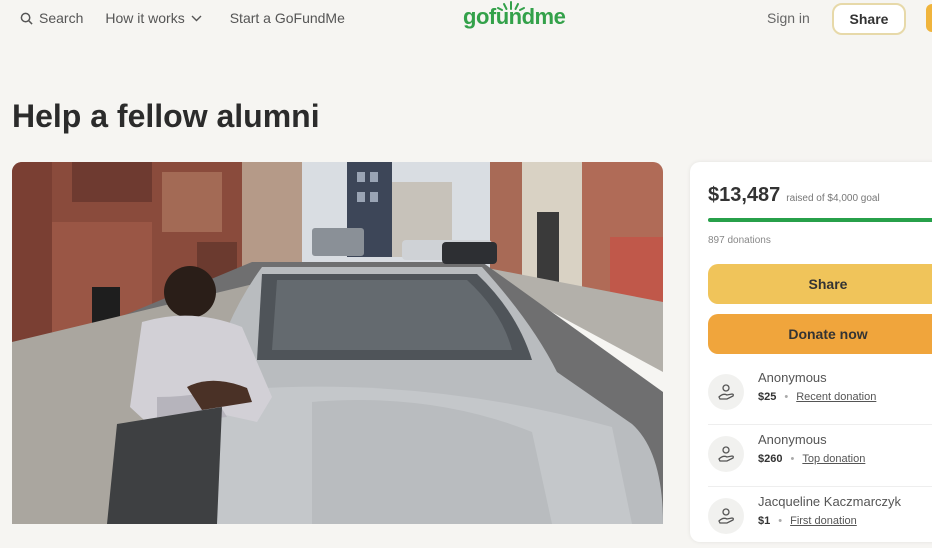 Image resolution: width=932 pixels, height=548 pixels. Describe the element at coordinates (145, 18) in the screenshot. I see `how-it-works-label: How it works` at that location.